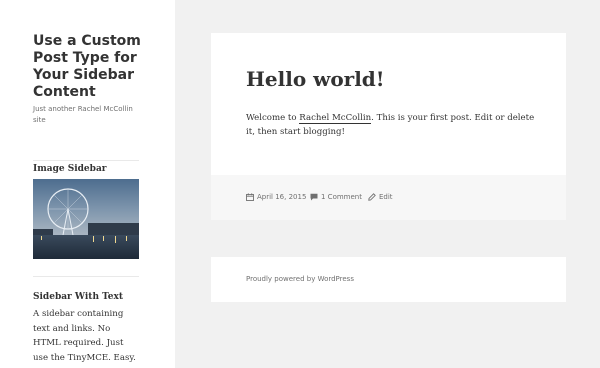 The width and height of the screenshot is (600, 368). Describe the element at coordinates (314, 197) in the screenshot. I see `comment-icon` at that location.